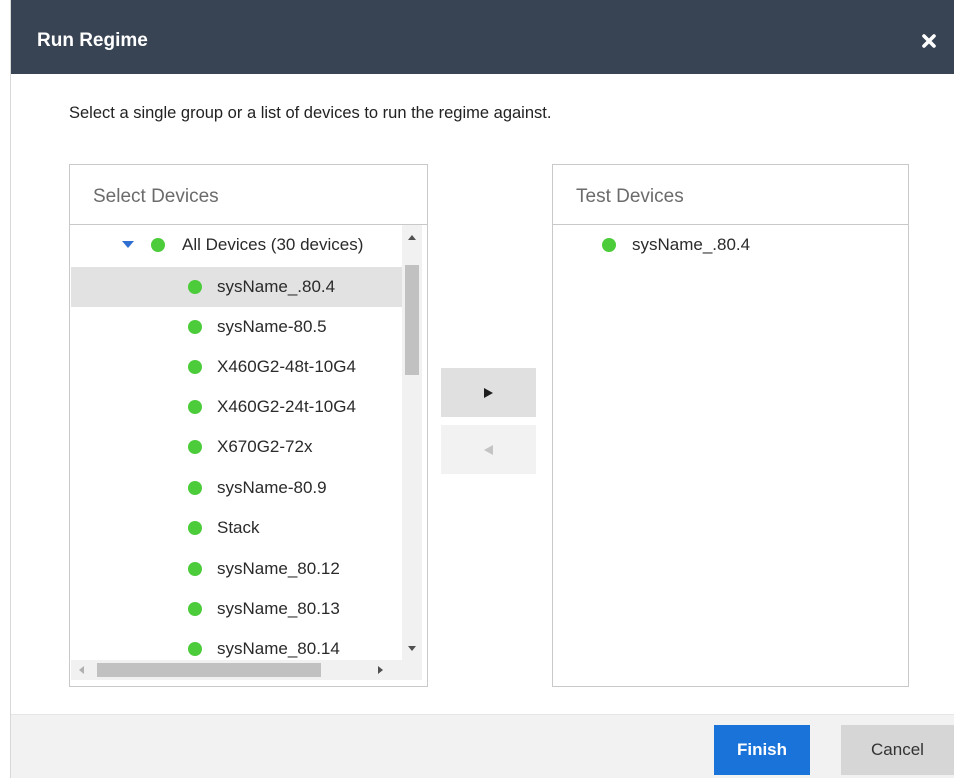  Describe the element at coordinates (156, 196) in the screenshot. I see `select-devices-title: Select Devices` at that location.